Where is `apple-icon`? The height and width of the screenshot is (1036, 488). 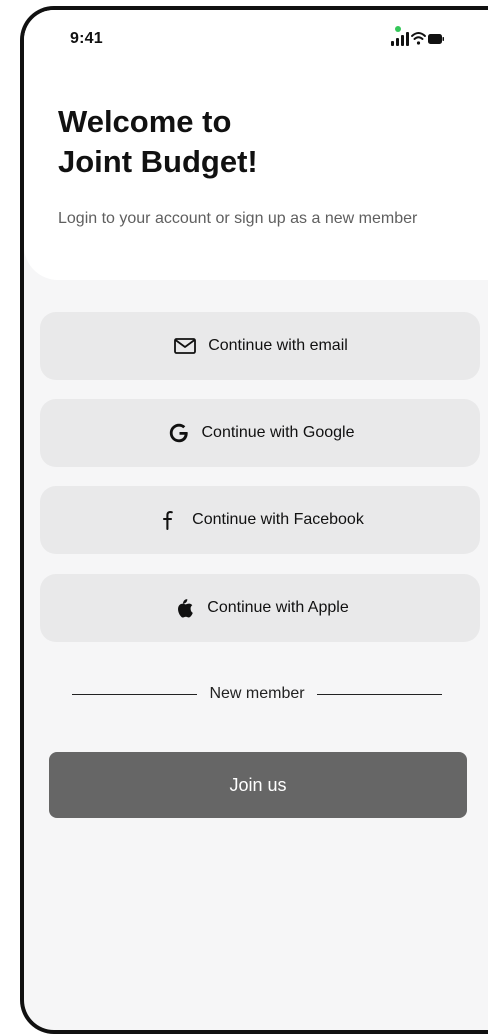 apple-icon is located at coordinates (184, 608).